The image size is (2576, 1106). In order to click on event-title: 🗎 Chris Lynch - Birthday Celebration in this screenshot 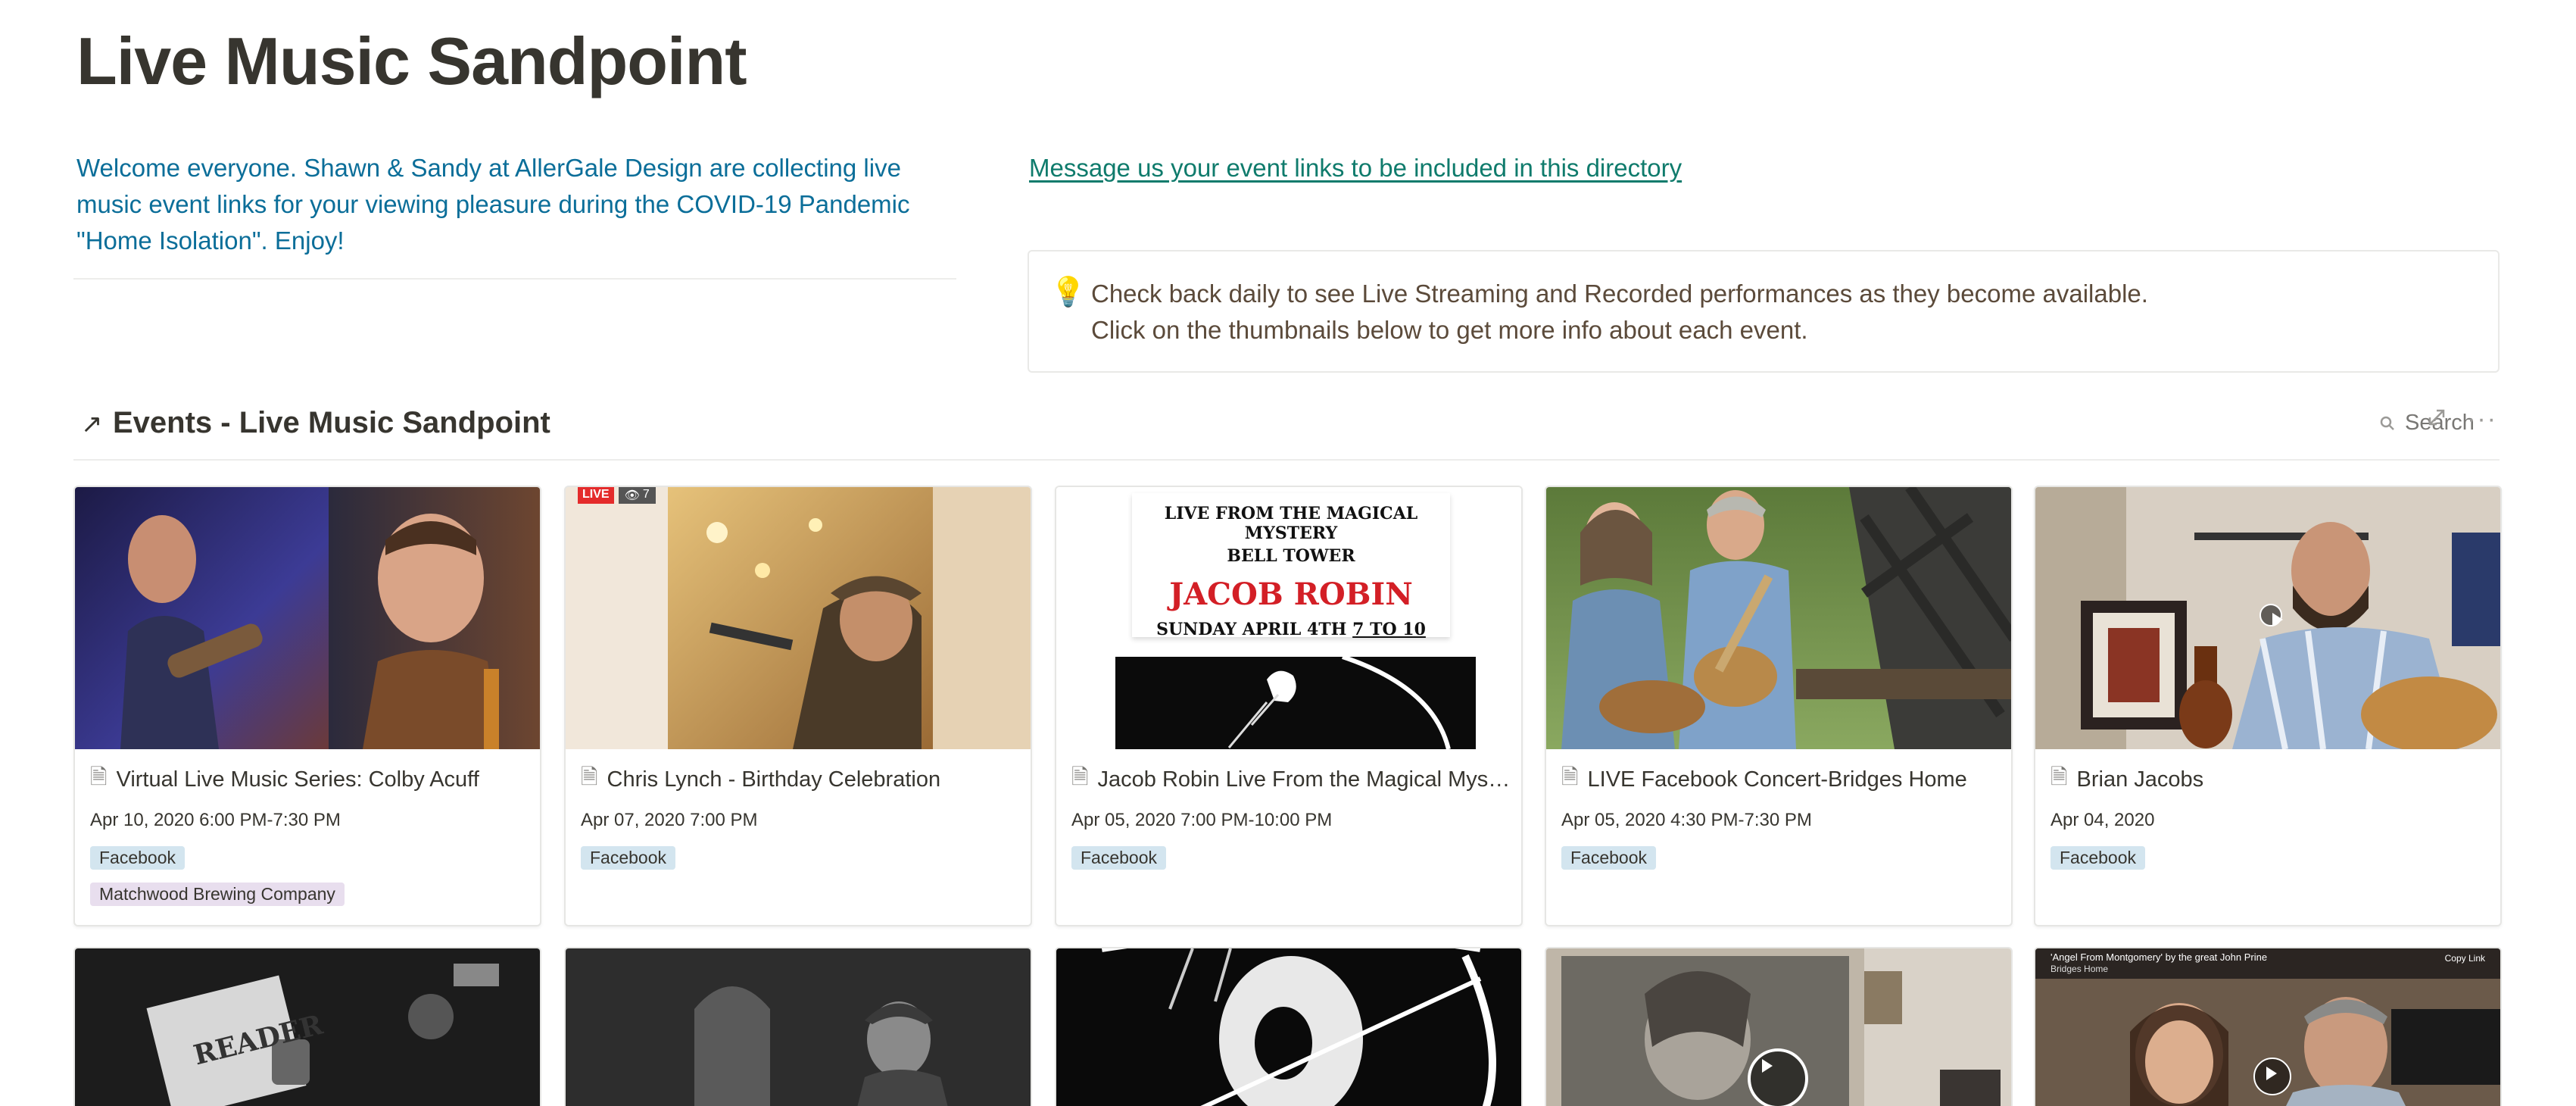, I will do `click(800, 780)`.